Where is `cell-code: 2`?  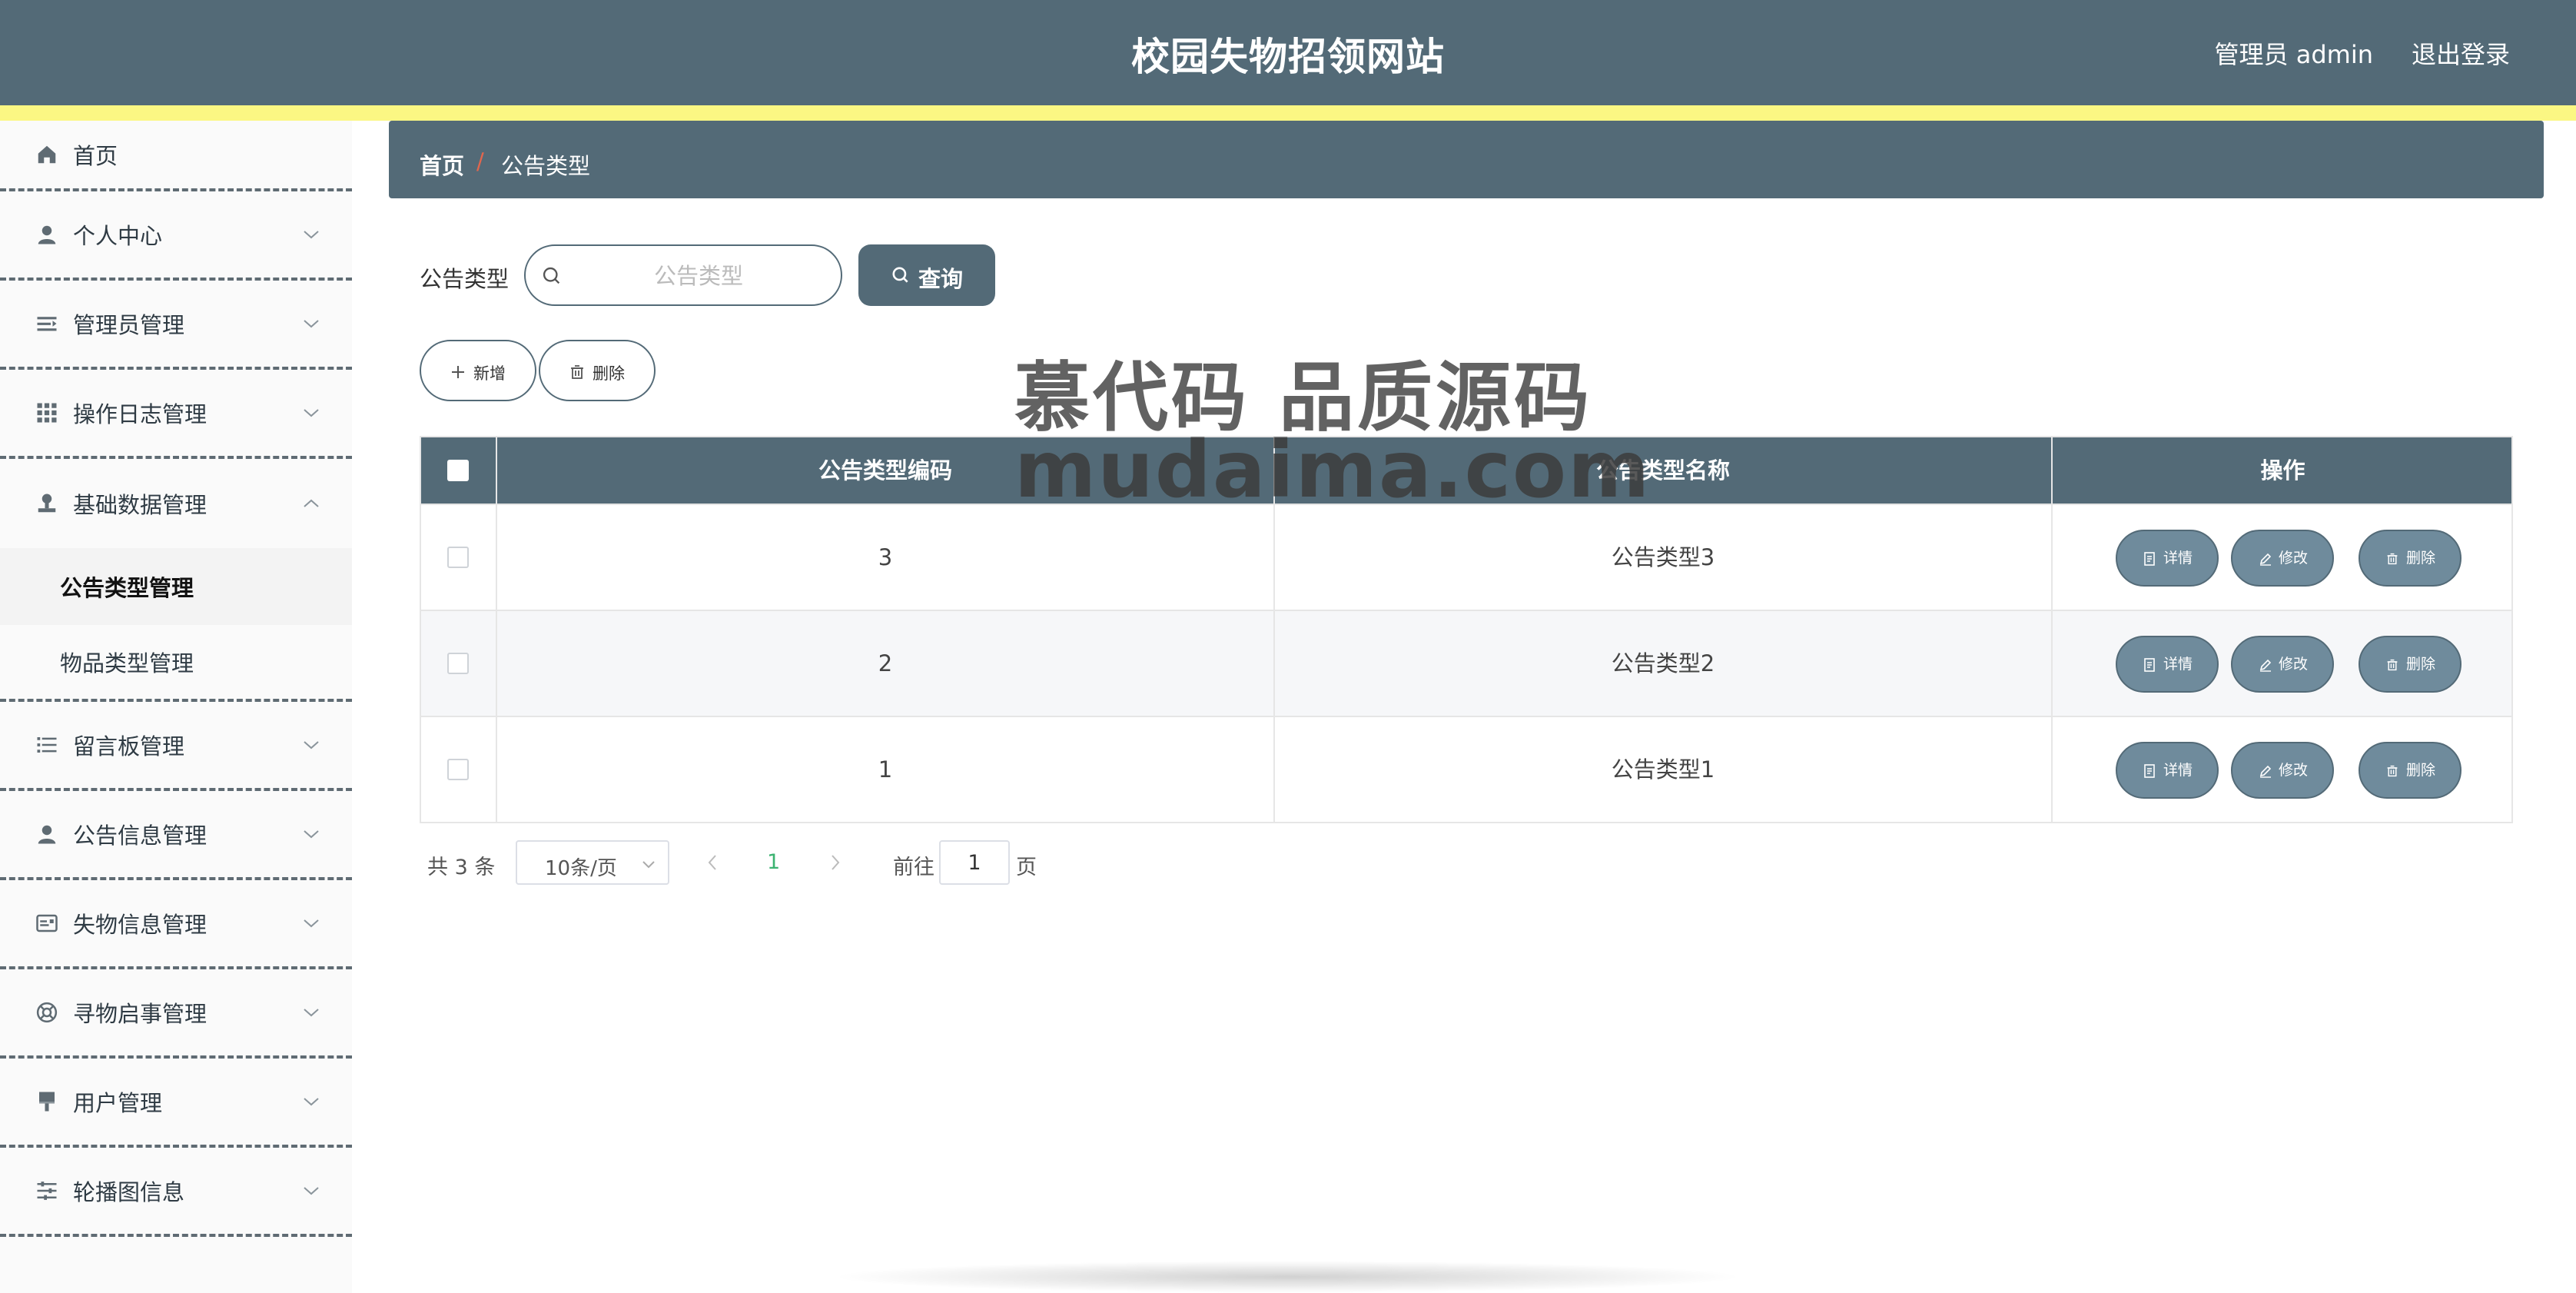 cell-code: 2 is located at coordinates (886, 663).